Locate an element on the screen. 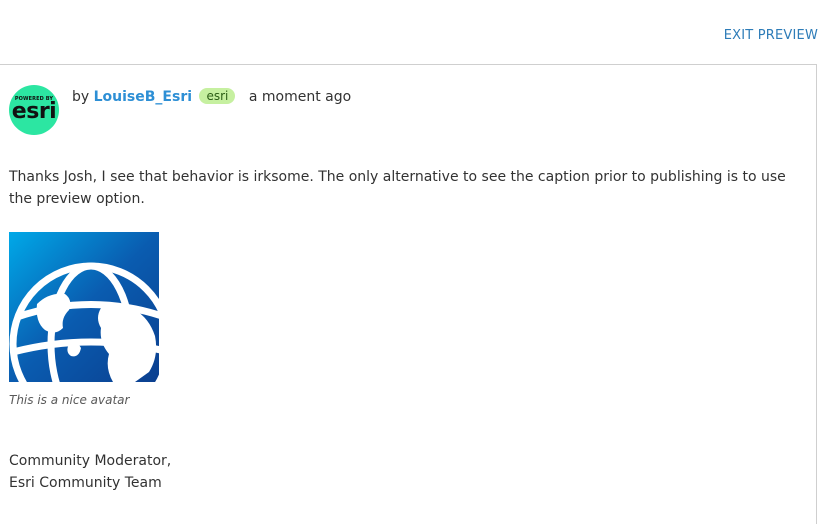  rank-badge: esri is located at coordinates (217, 96).